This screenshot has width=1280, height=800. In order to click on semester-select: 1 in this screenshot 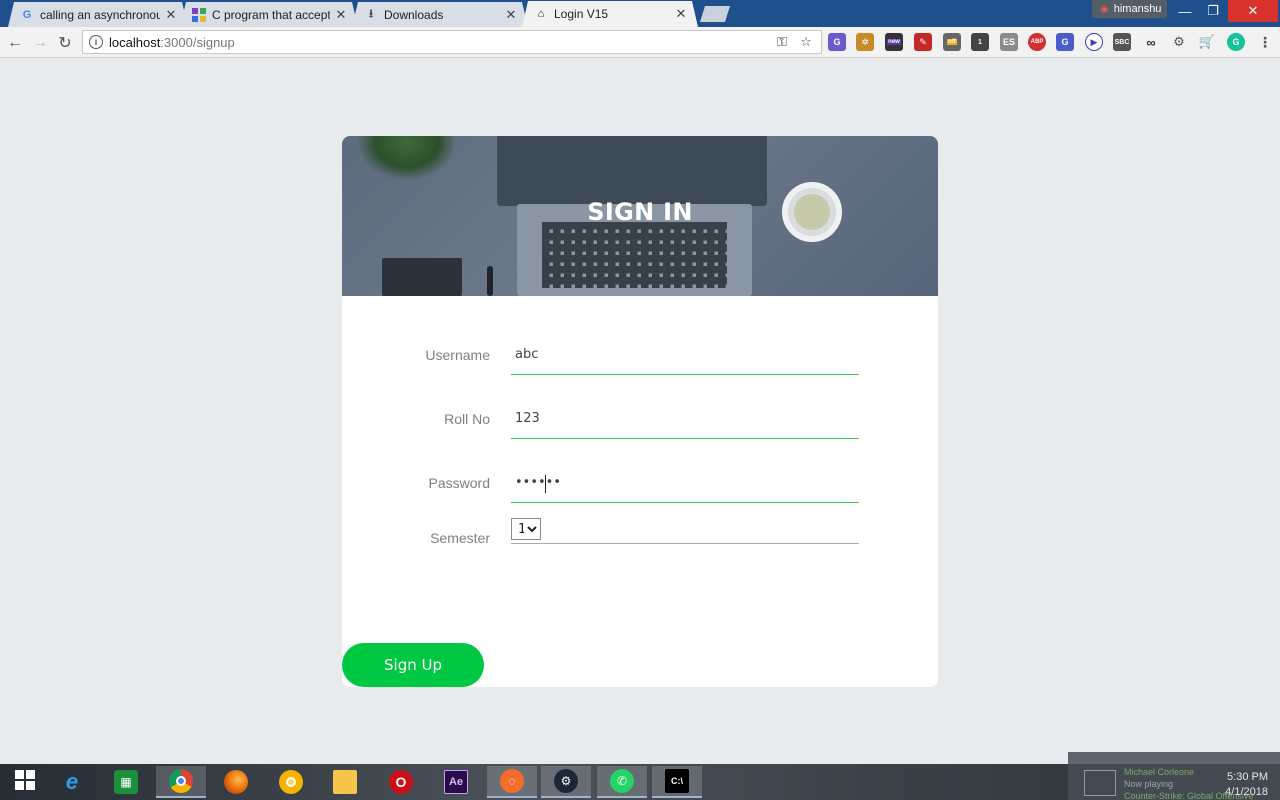, I will do `click(526, 529)`.